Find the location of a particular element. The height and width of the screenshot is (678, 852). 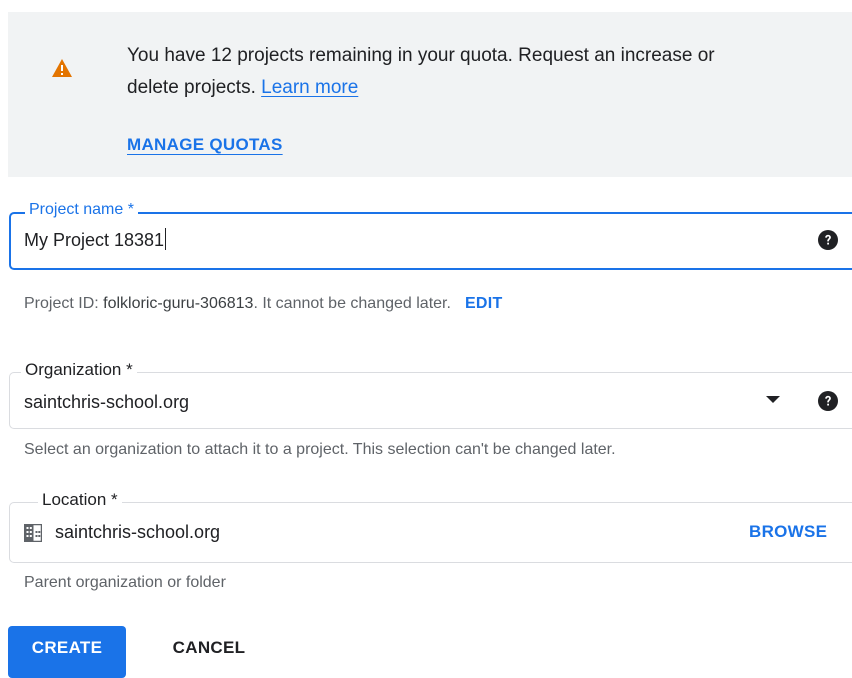

location-value: saintchris-school.org is located at coordinates (138, 532).